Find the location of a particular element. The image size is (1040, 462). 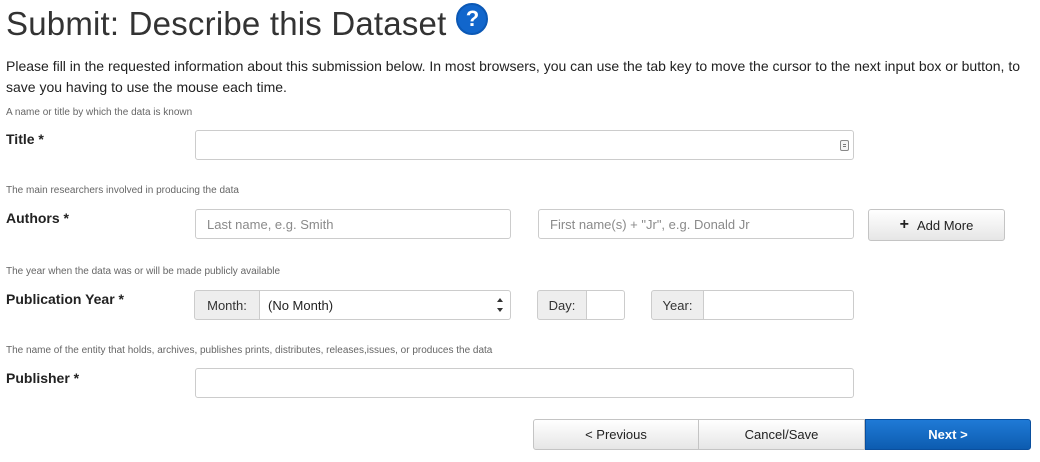

publisher-label: Publisher * is located at coordinates (43, 378).